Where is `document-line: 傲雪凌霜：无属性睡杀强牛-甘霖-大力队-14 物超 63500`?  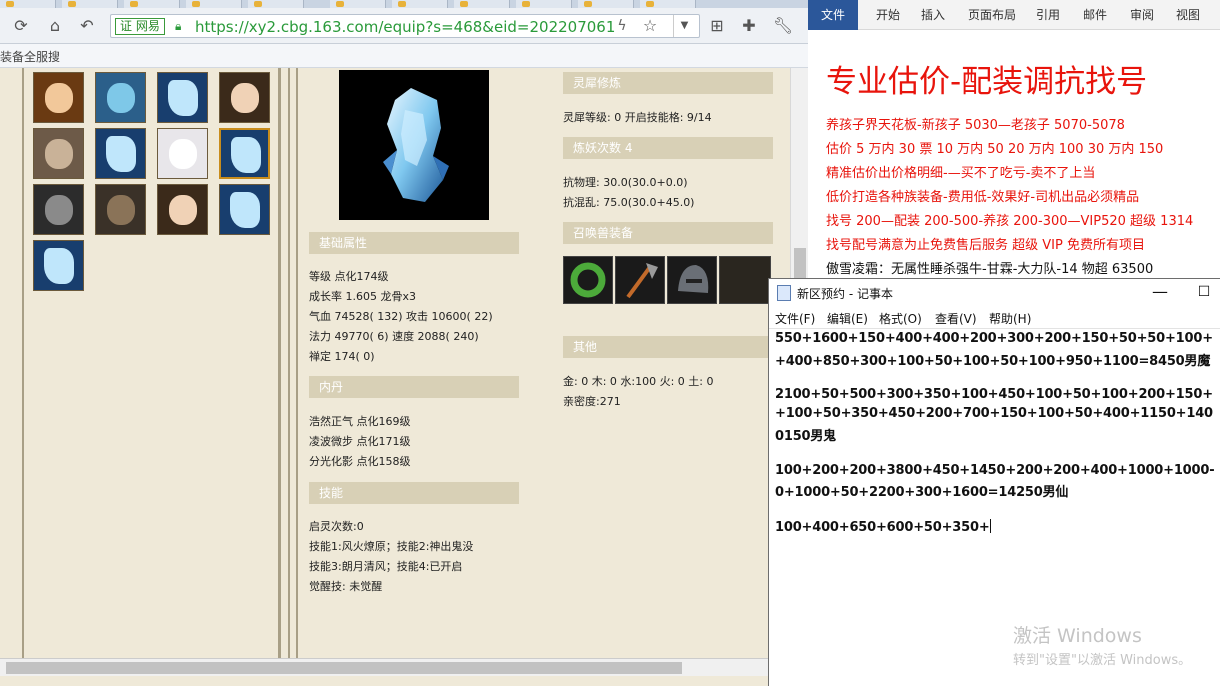
document-line: 傲雪凌霜：无属性睡杀强牛-甘霖-大力队-14 物超 63500 is located at coordinates (990, 269).